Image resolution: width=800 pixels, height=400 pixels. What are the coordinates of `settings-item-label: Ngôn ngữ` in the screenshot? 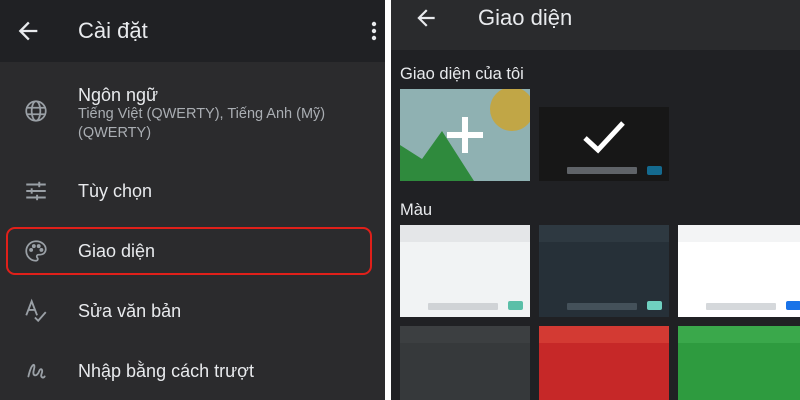 It's located at (118, 95).